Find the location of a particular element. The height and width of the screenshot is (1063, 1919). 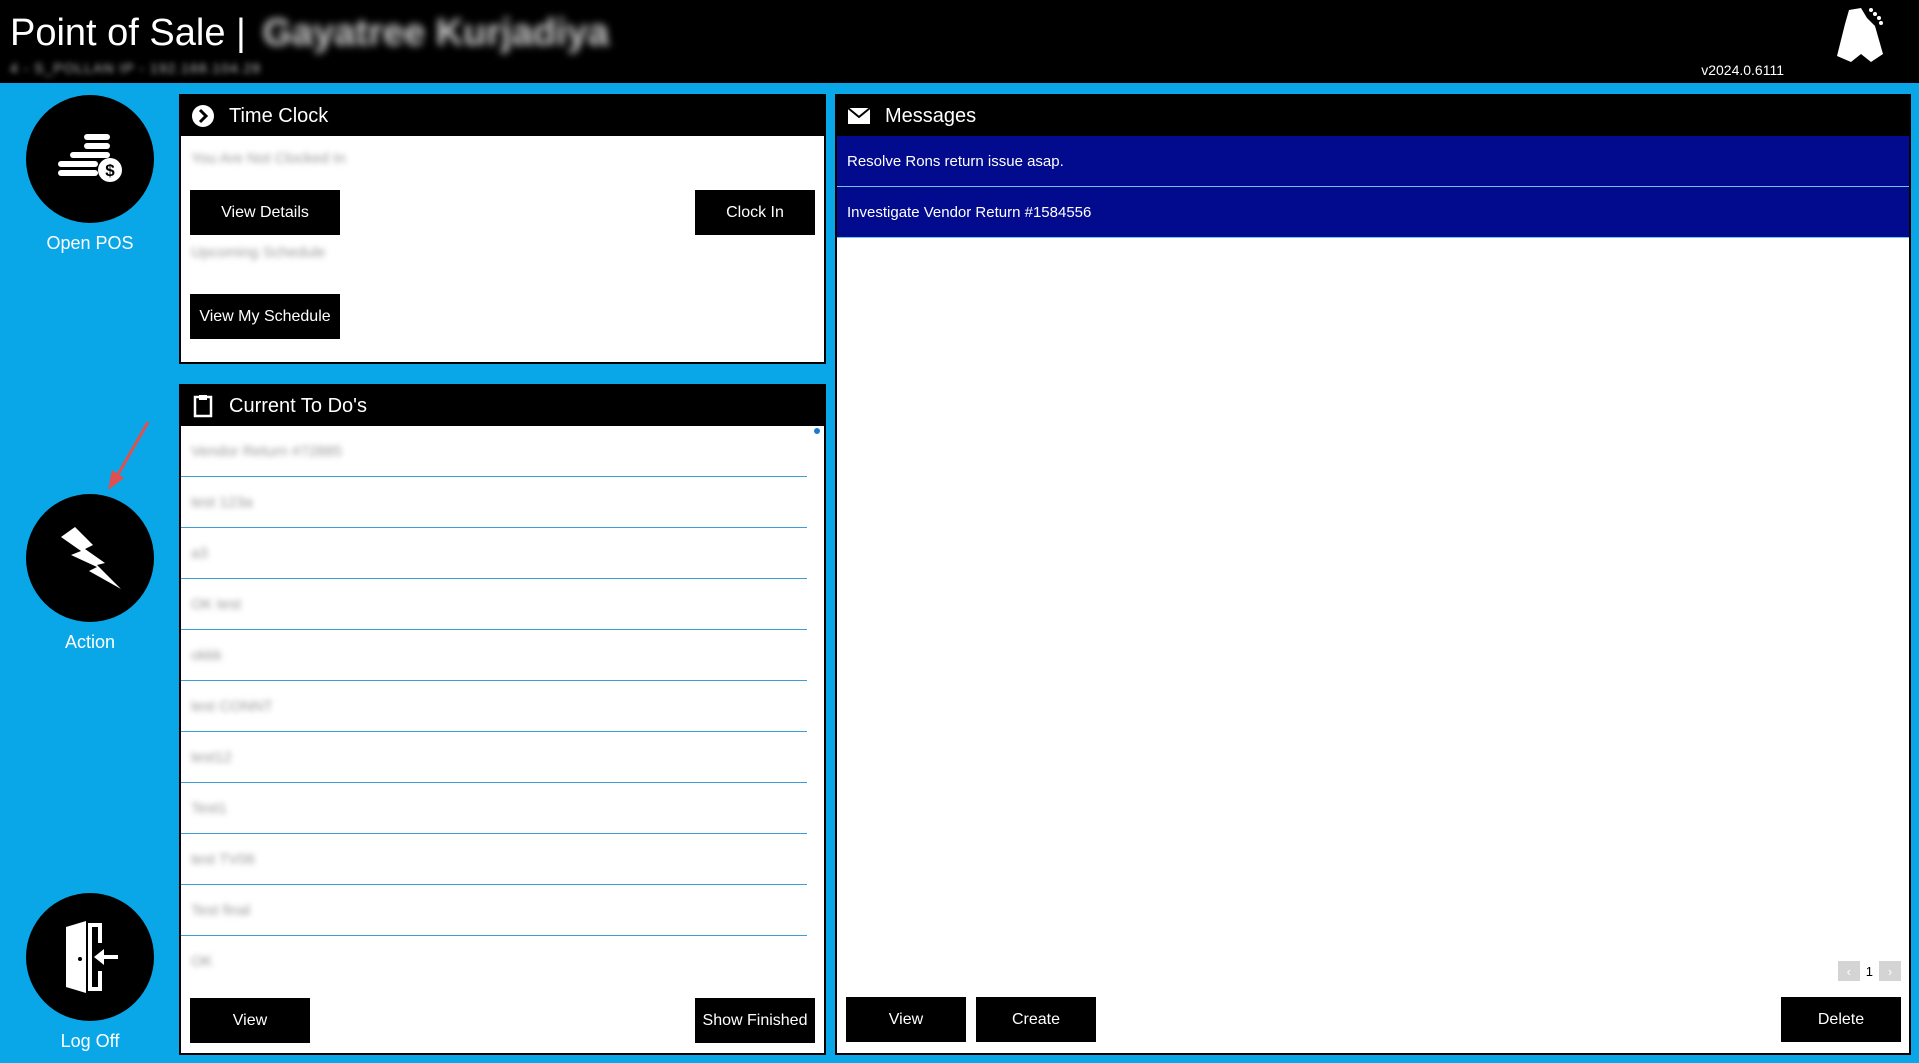

todo-item: test12 is located at coordinates (494, 757).